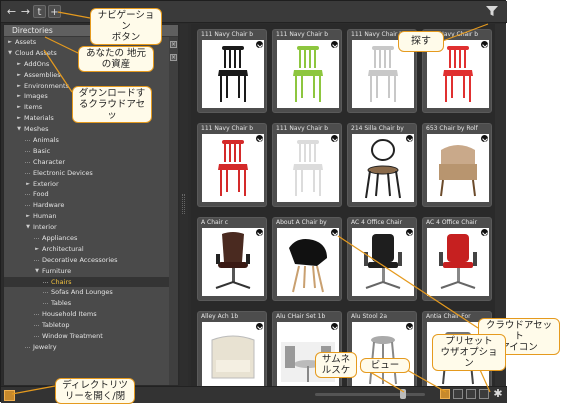 The image size is (566, 417). I want to click on add-icon: +, so click(54, 11).